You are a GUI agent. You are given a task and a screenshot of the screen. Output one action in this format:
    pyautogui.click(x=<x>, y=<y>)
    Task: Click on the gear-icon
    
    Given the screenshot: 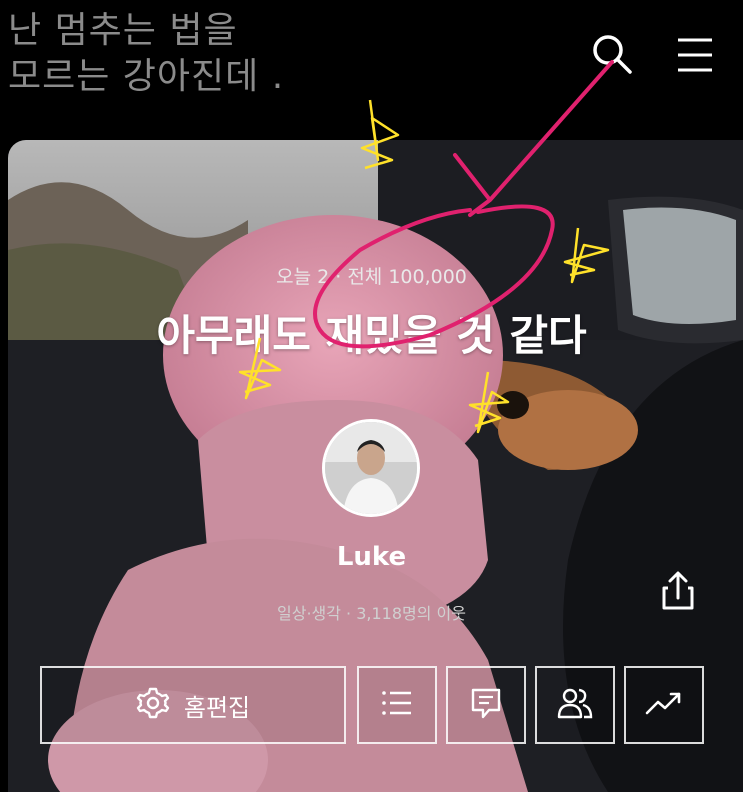 What is the action you would take?
    pyautogui.click(x=153, y=705)
    